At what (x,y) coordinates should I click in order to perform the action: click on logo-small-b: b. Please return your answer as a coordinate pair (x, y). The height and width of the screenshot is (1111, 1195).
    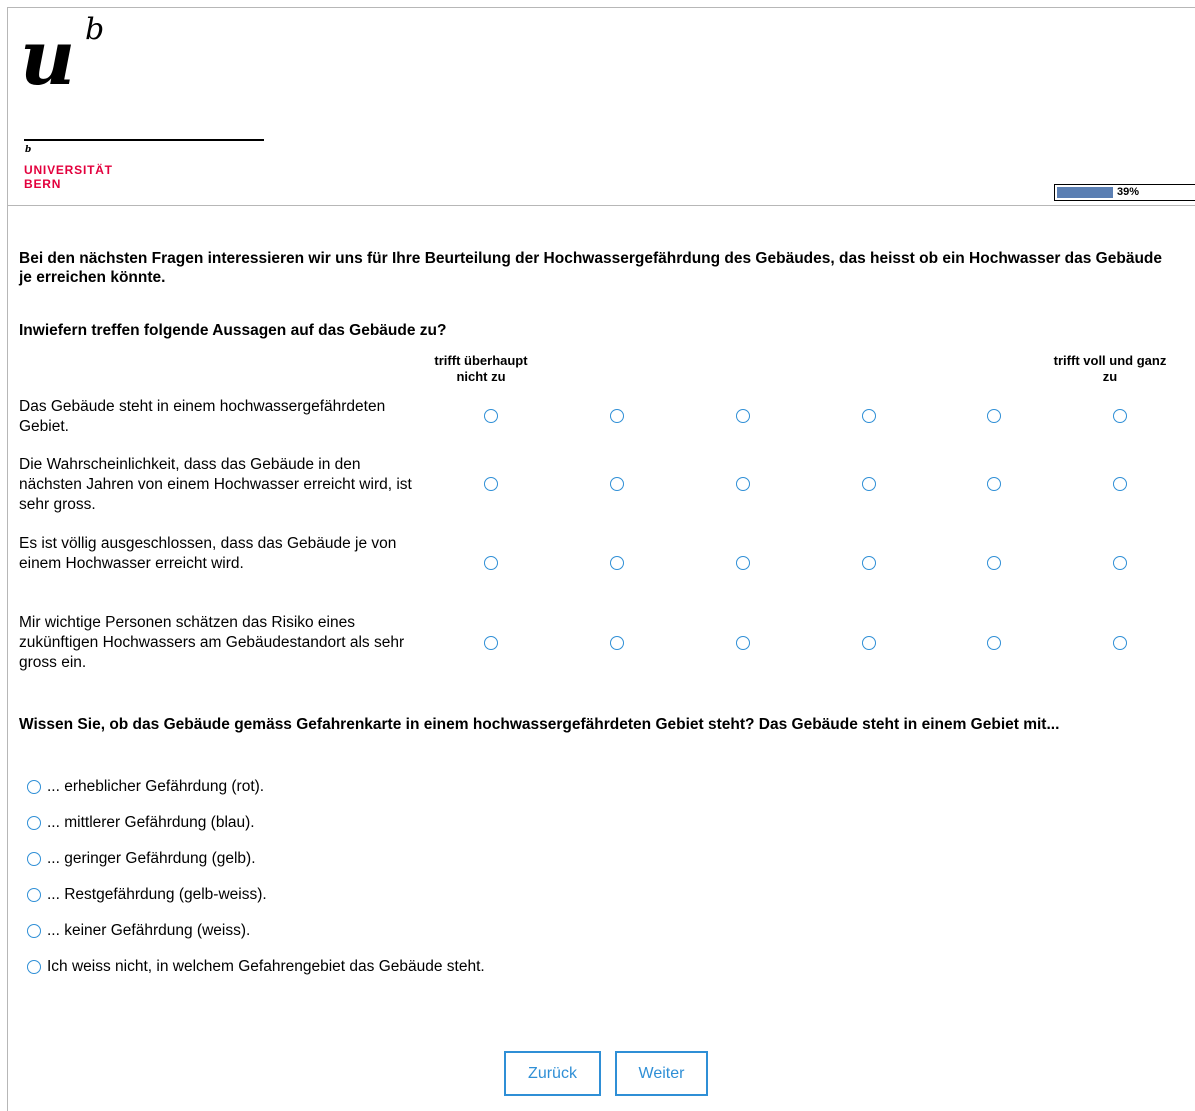
    Looking at the image, I should click on (28, 150).